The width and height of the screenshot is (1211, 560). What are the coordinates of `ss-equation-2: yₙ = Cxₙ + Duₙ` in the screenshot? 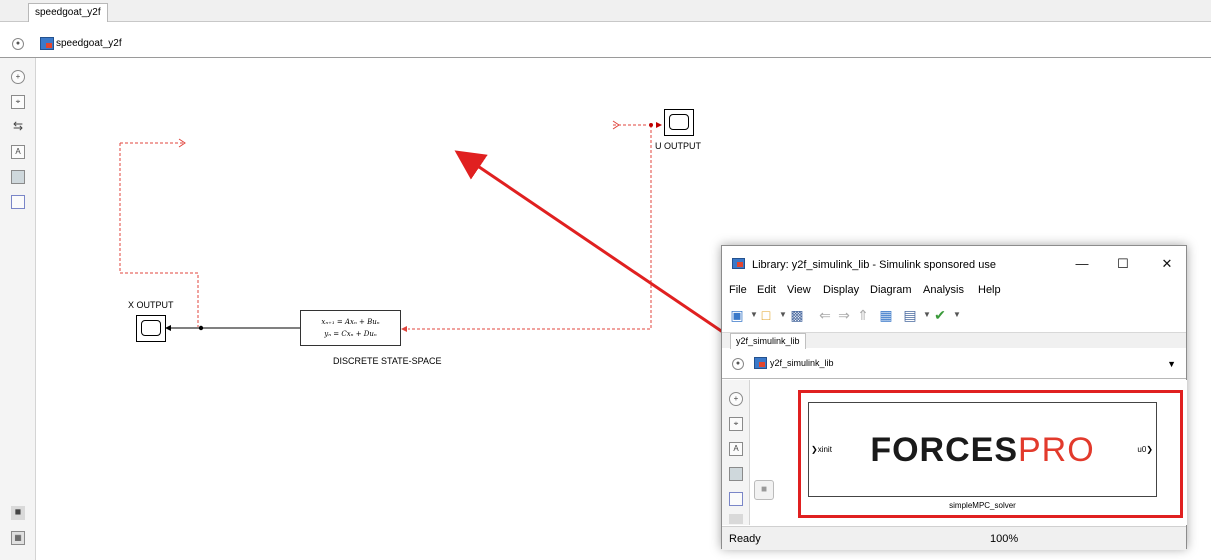 It's located at (350, 334).